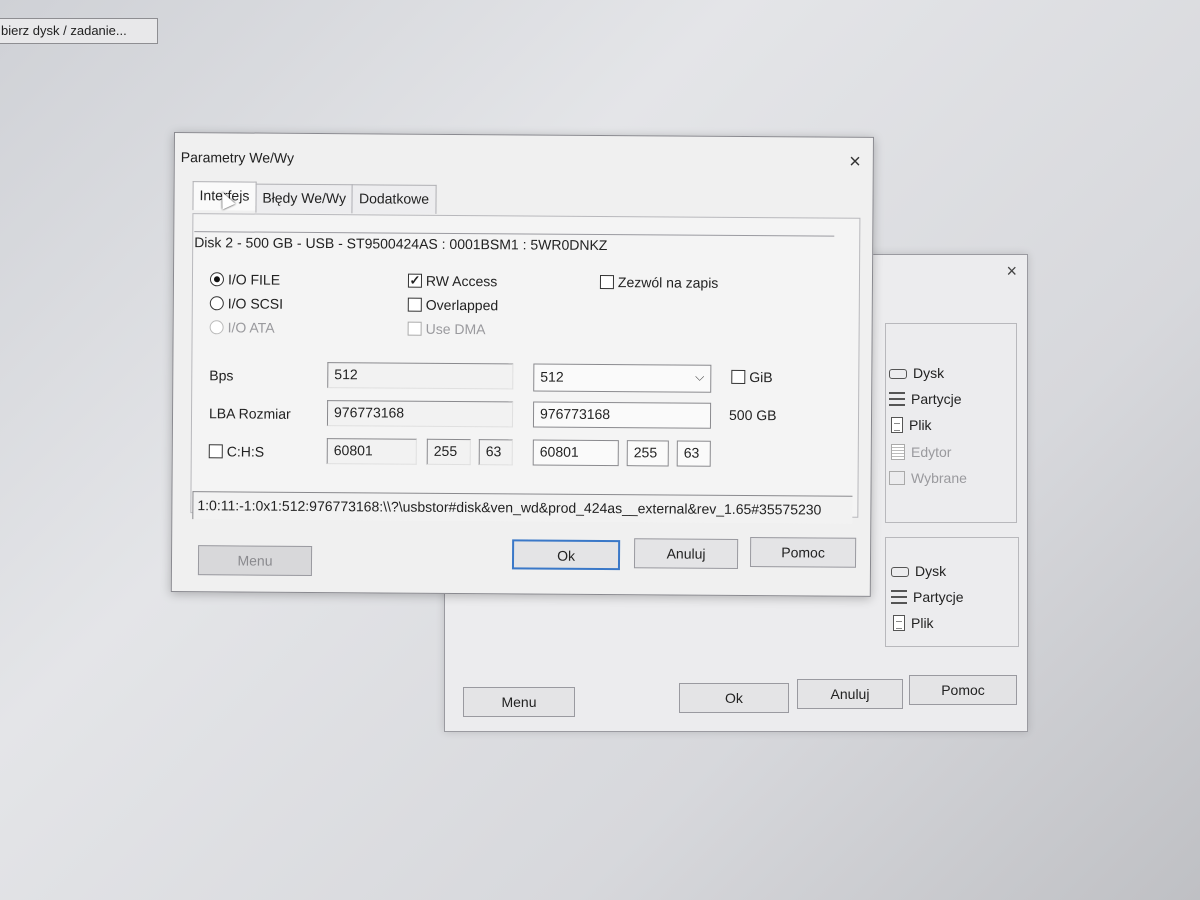 The height and width of the screenshot is (900, 1200). I want to click on list-item-selected: Wybrane, so click(928, 478).